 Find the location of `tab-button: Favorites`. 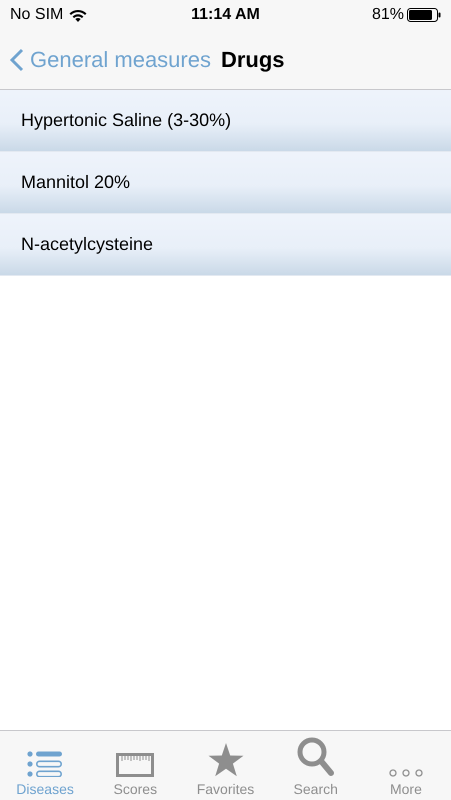

tab-button: Favorites is located at coordinates (225, 765).